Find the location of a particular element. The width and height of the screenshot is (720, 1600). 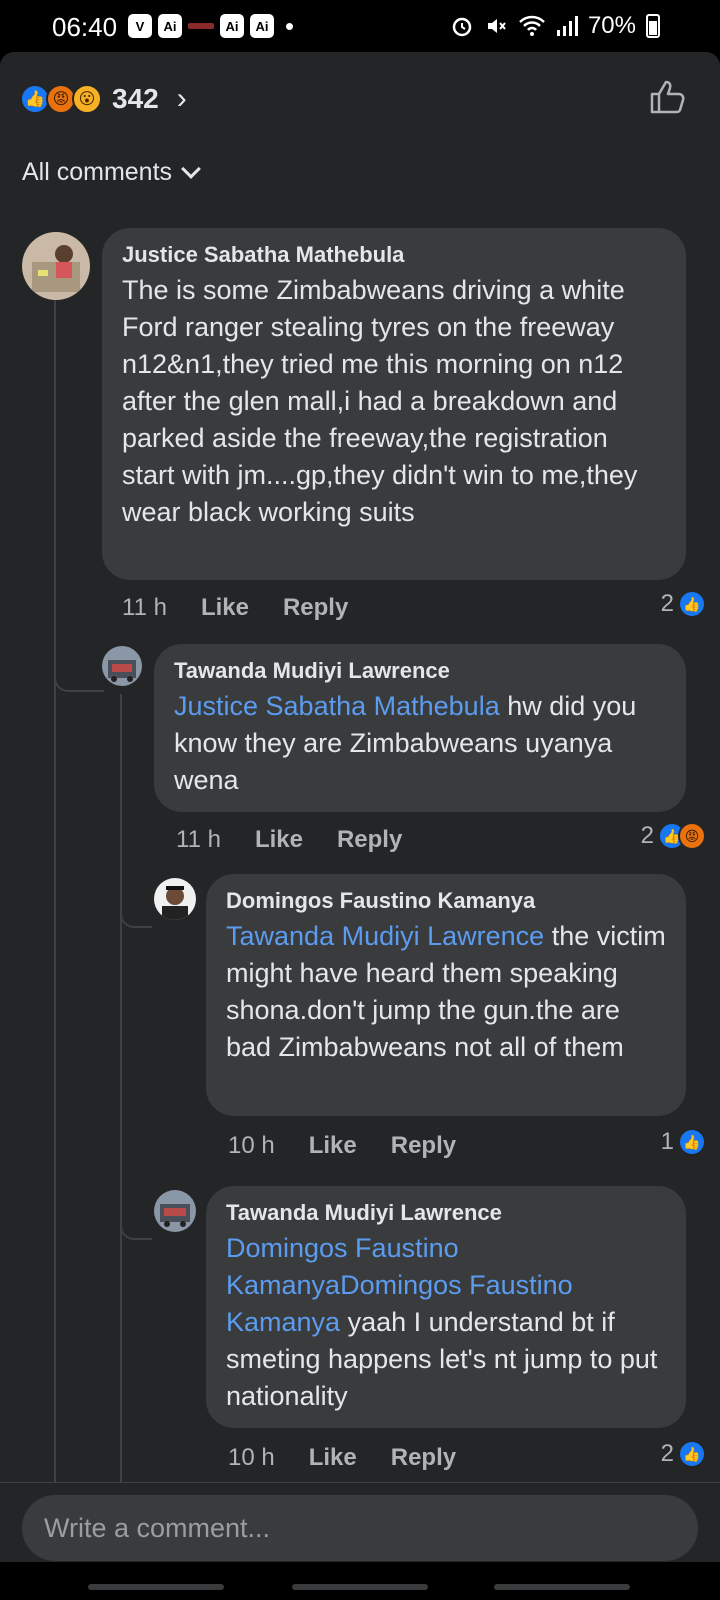

app-badge-icon: V is located at coordinates (140, 26).